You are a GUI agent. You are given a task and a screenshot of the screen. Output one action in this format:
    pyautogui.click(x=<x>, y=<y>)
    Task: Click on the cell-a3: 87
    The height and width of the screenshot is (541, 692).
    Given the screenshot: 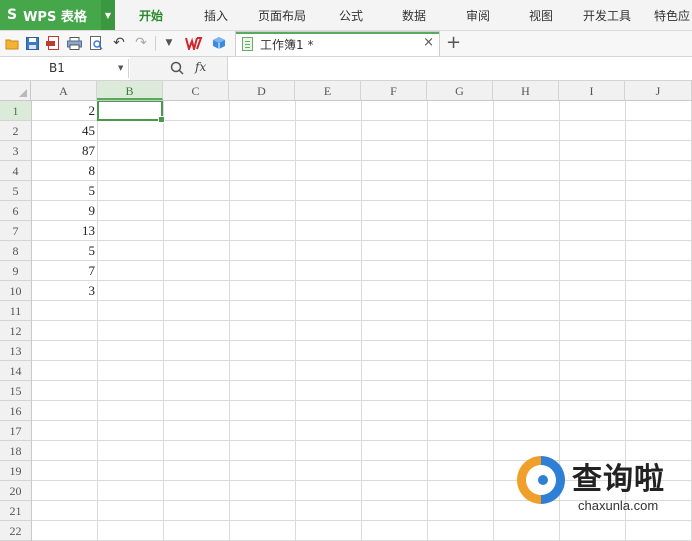 What is the action you would take?
    pyautogui.click(x=63, y=151)
    